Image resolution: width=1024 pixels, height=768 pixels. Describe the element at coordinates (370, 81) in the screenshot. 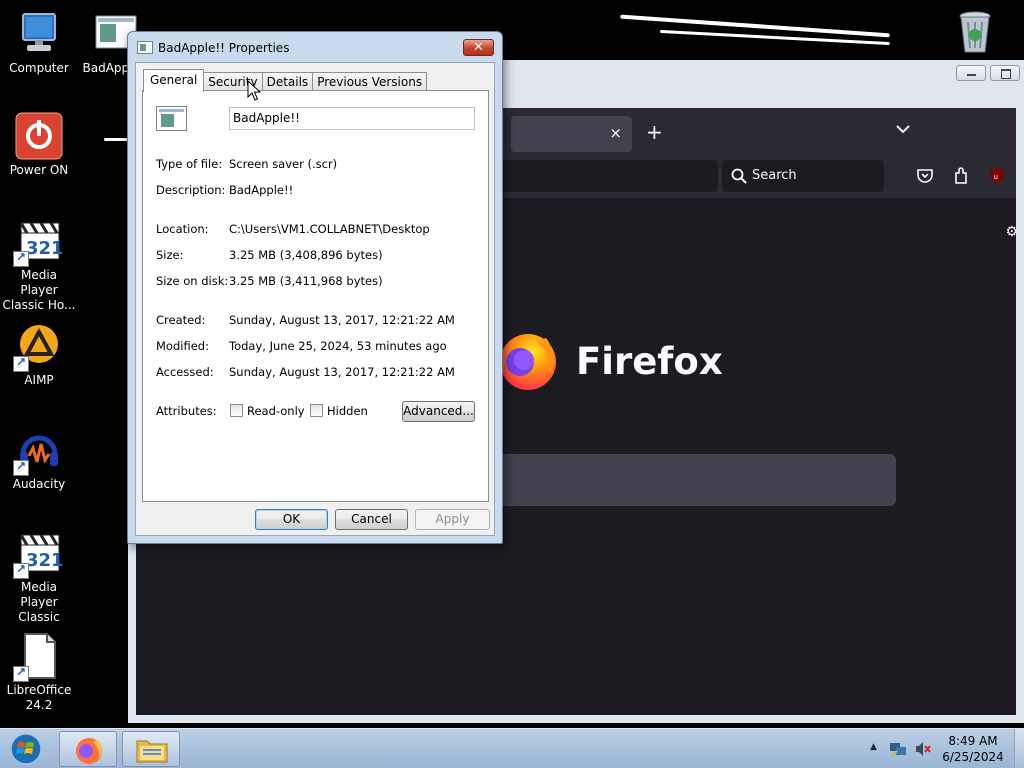

I see `tab-previous-versions: Previous Versions` at that location.